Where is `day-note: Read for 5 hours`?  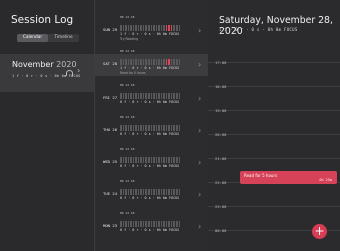 day-note: Read for 5 hours is located at coordinates (133, 73).